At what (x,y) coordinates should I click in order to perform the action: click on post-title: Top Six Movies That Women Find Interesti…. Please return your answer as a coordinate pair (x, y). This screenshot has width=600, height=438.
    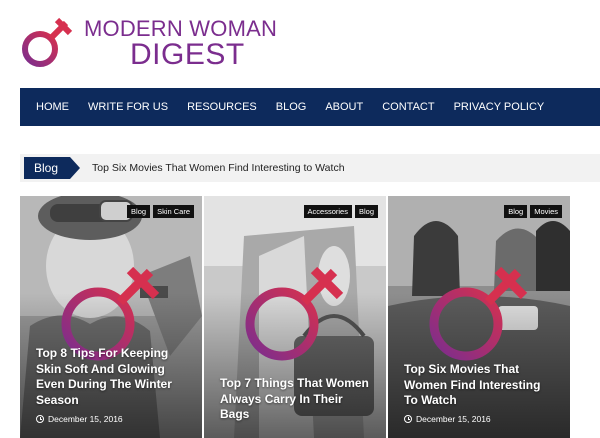
    Looking at the image, I should click on (480, 385).